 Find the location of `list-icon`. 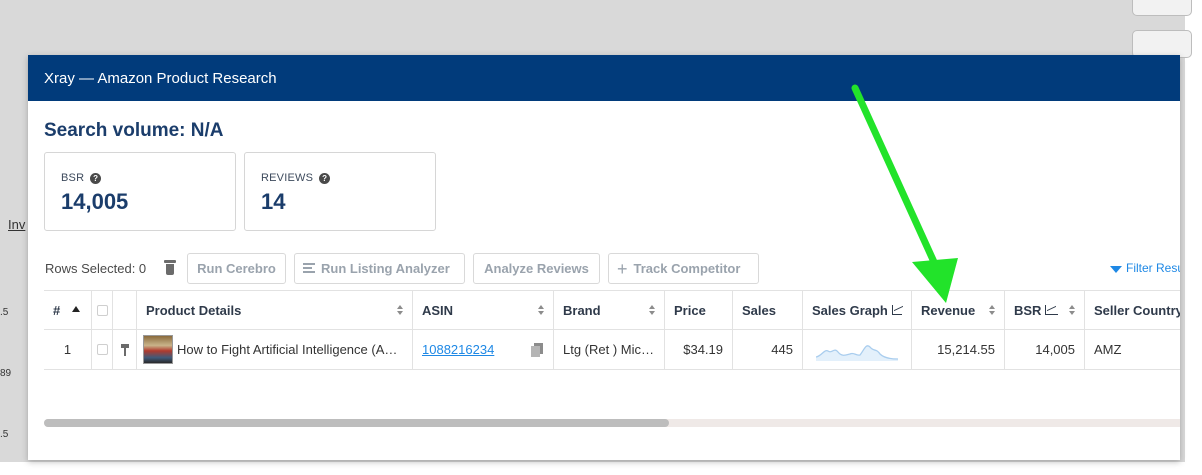

list-icon is located at coordinates (309, 268).